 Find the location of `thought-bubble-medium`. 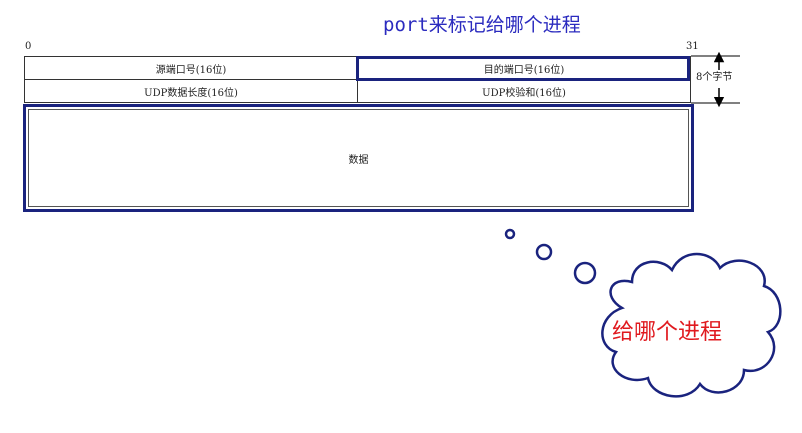

thought-bubble-medium is located at coordinates (544, 252).